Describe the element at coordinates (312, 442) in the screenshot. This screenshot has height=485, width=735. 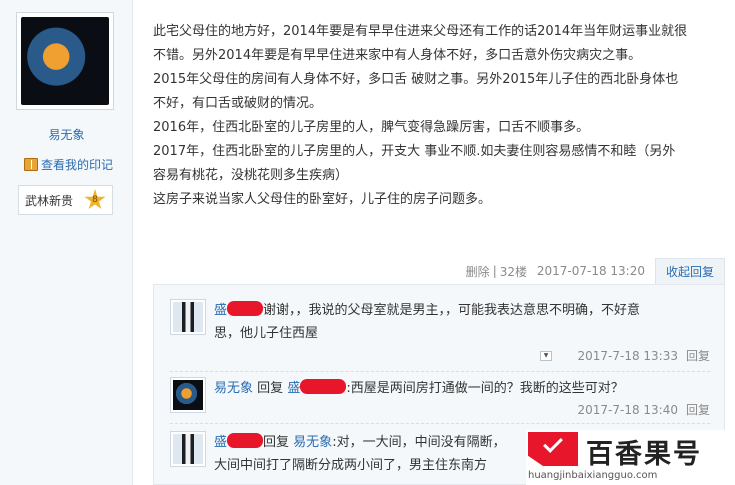
I see `reply-target-user: 易无象` at that location.